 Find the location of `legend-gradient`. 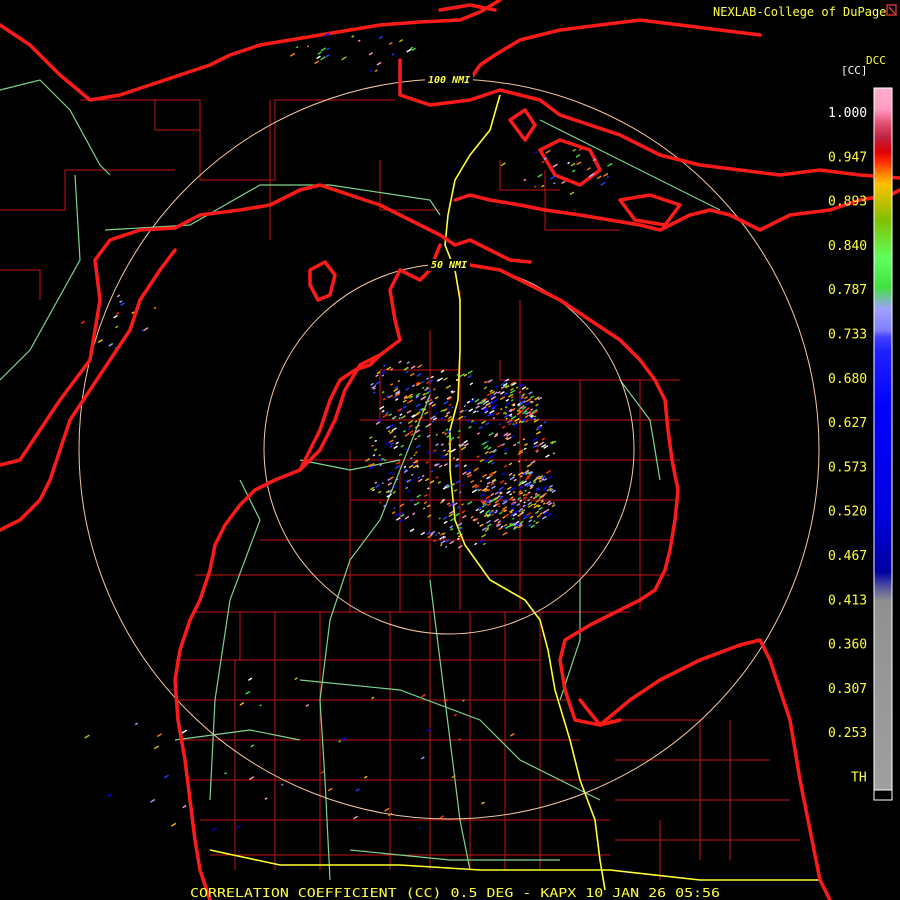

legend-gradient is located at coordinates (883, 444).